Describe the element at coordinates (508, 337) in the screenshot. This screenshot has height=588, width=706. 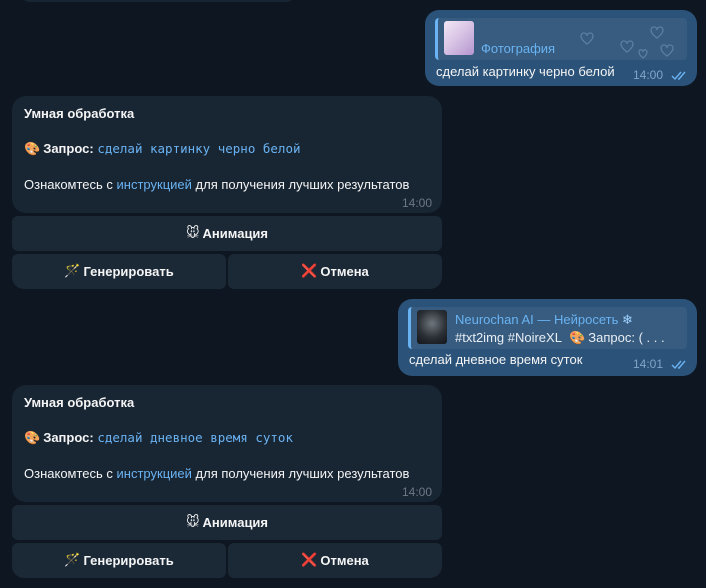
I see `reply-tags: #txt2img #NoireXL` at that location.